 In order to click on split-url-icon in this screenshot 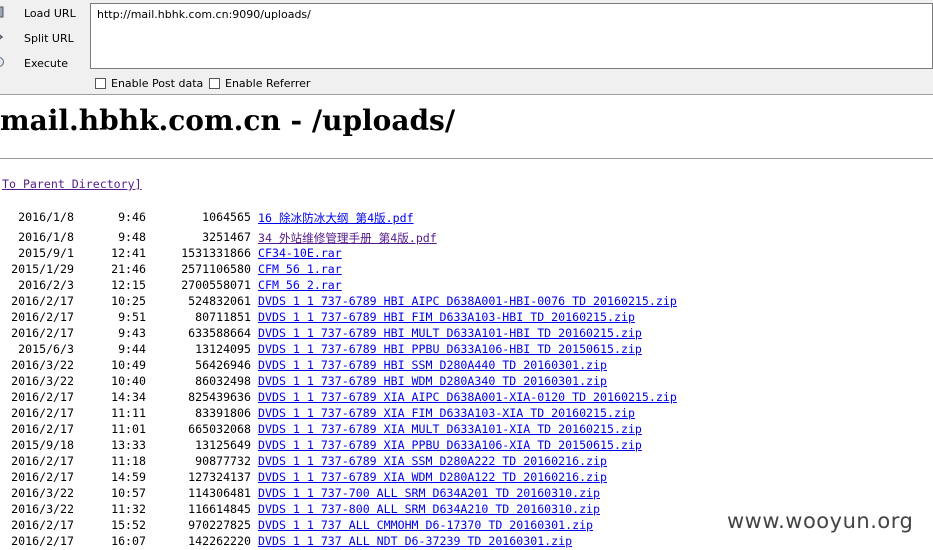, I will do `click(2, 37)`.